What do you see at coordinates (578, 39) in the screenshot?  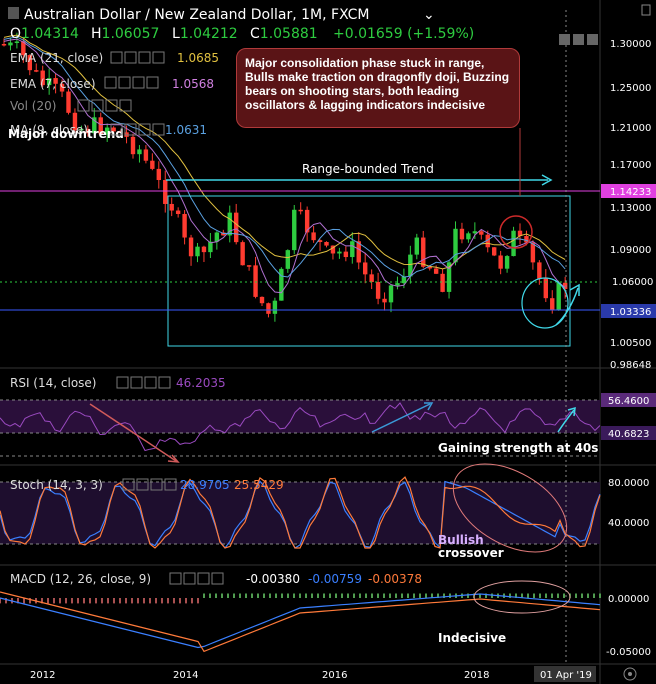 I see `minimize-button` at bounding box center [578, 39].